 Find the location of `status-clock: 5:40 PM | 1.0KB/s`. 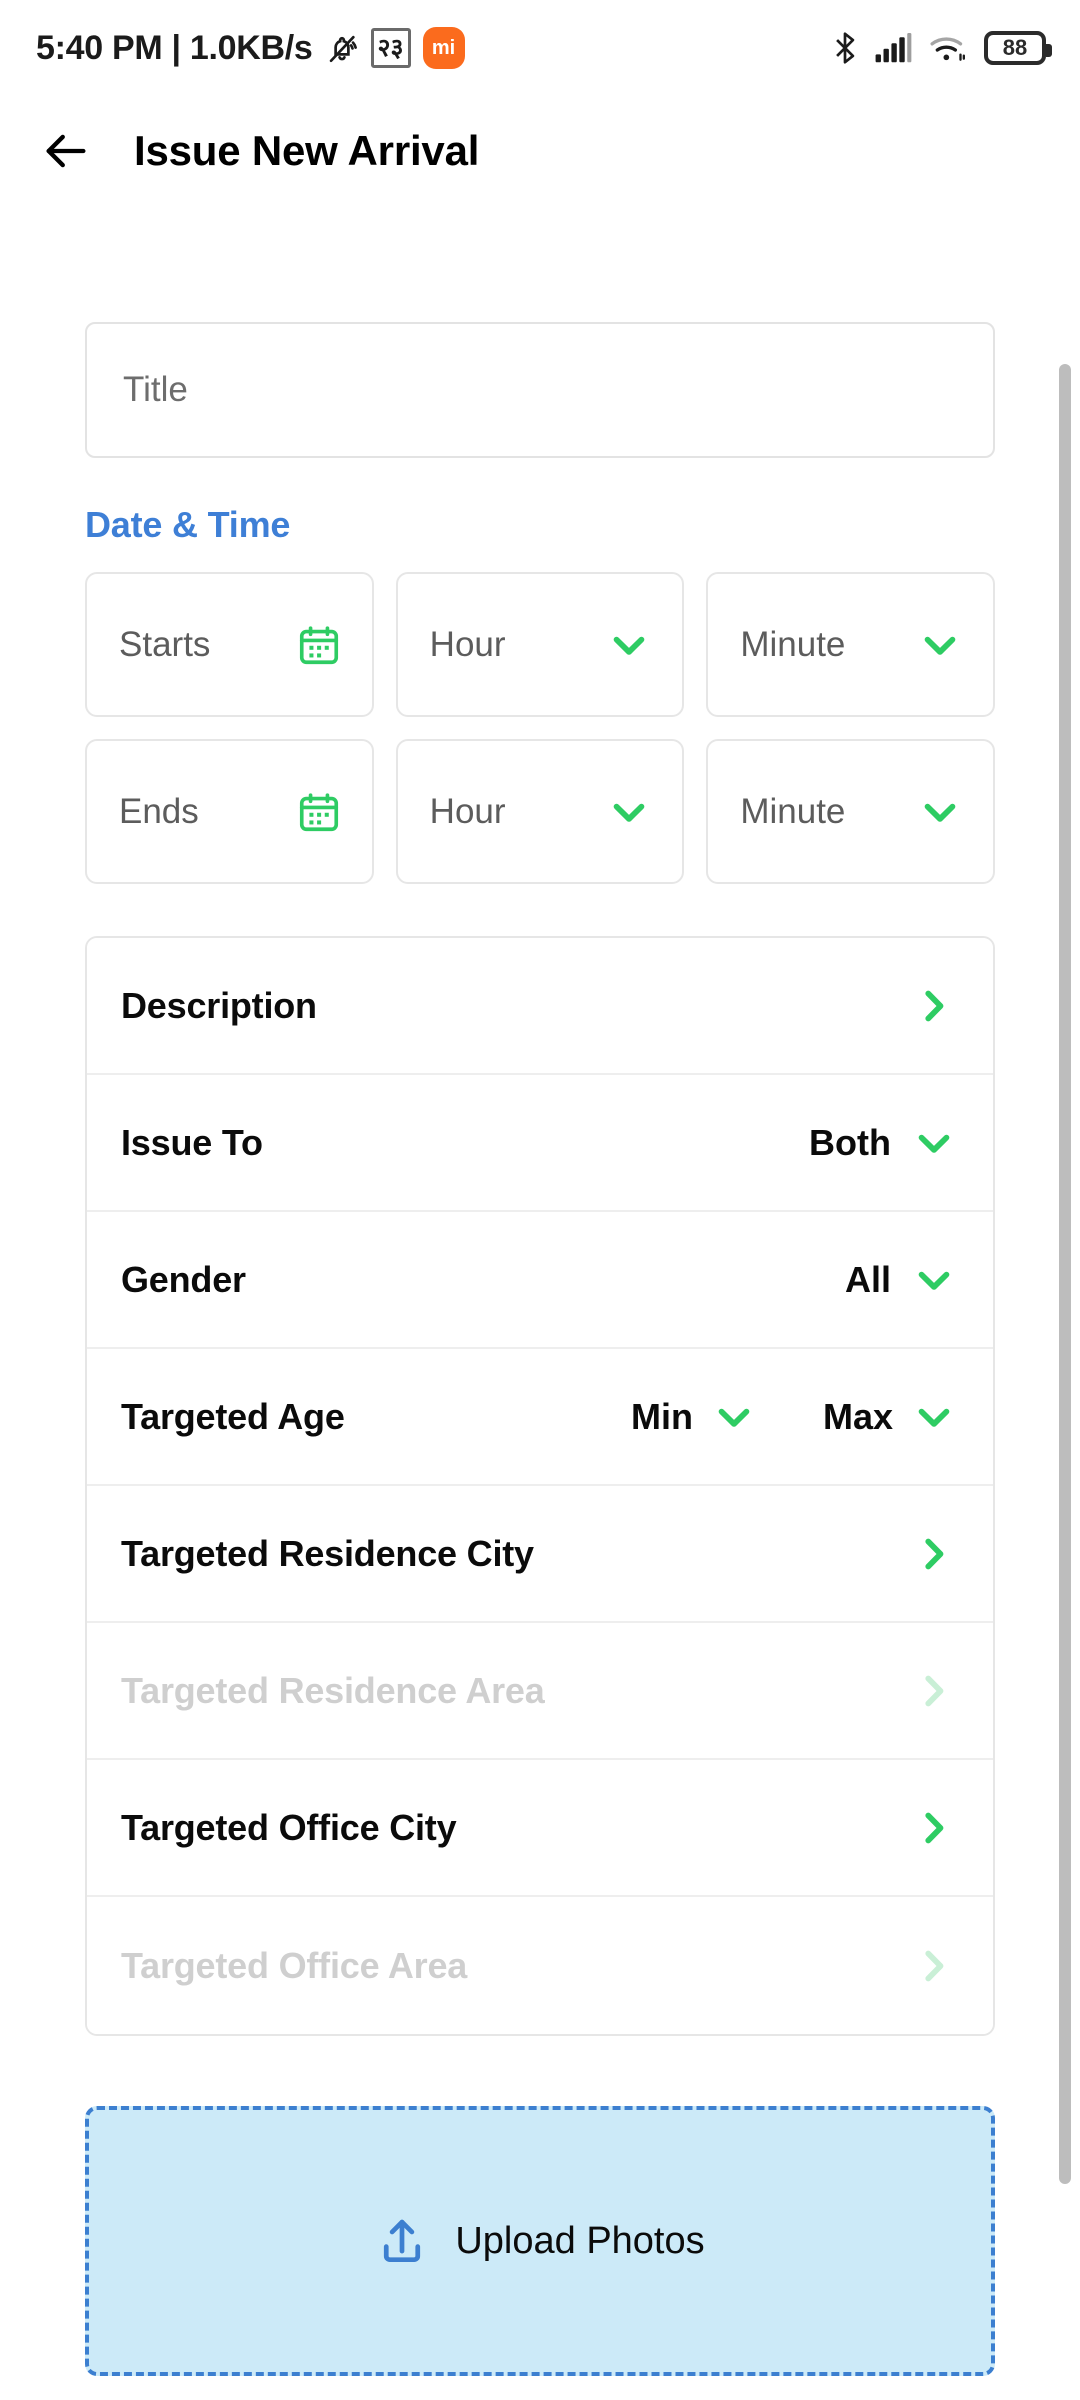

status-clock: 5:40 PM | 1.0KB/s is located at coordinates (174, 47).